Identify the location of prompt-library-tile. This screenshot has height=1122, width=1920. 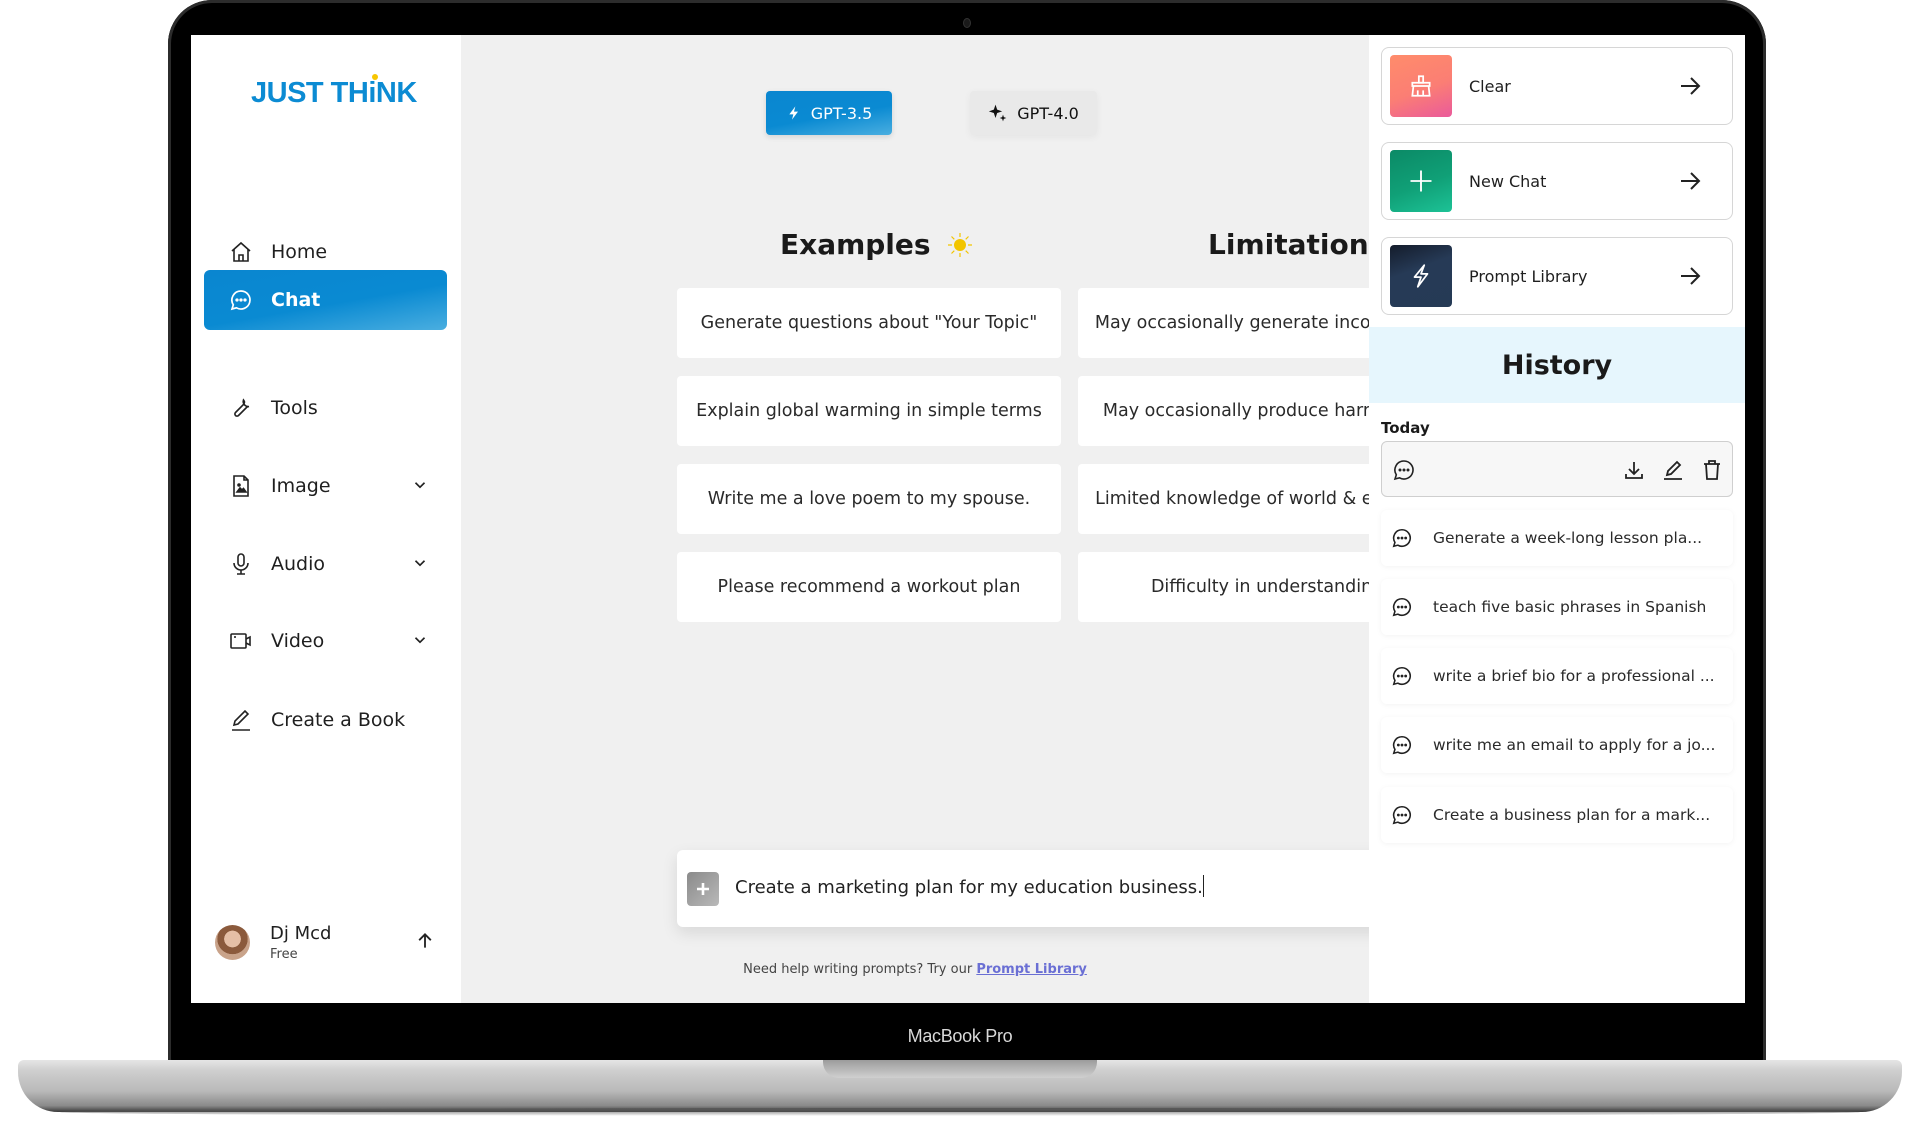
(1421, 276).